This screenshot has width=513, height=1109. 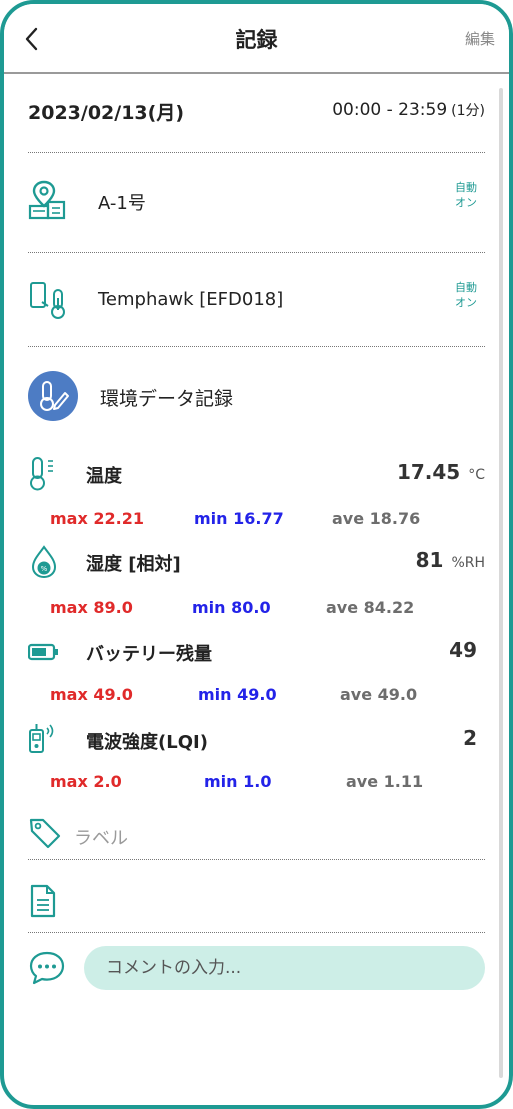 I want to click on tag-icon, so click(x=45, y=833).